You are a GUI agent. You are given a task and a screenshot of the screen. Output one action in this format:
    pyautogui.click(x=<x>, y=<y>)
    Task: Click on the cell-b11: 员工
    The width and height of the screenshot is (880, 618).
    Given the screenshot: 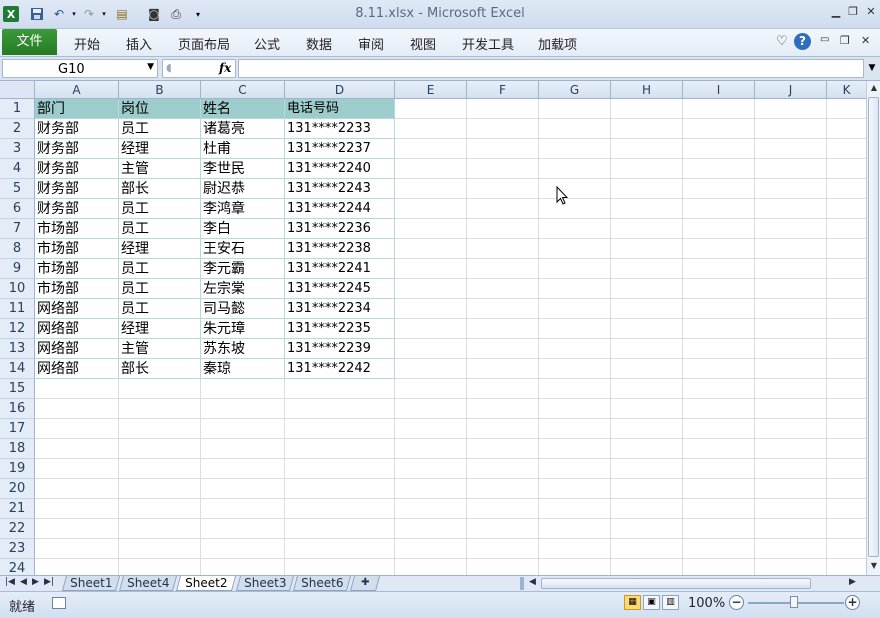 What is the action you would take?
    pyautogui.click(x=160, y=309)
    